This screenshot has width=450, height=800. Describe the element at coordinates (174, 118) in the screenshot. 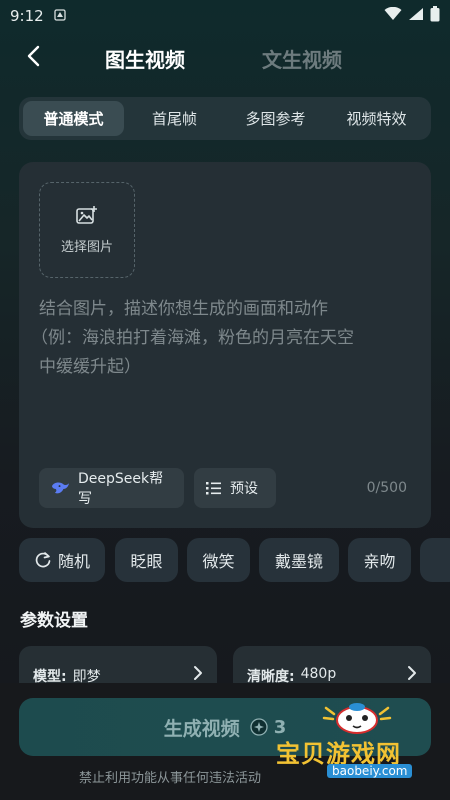

I see `mode-first-last-frame: 首尾帧` at that location.